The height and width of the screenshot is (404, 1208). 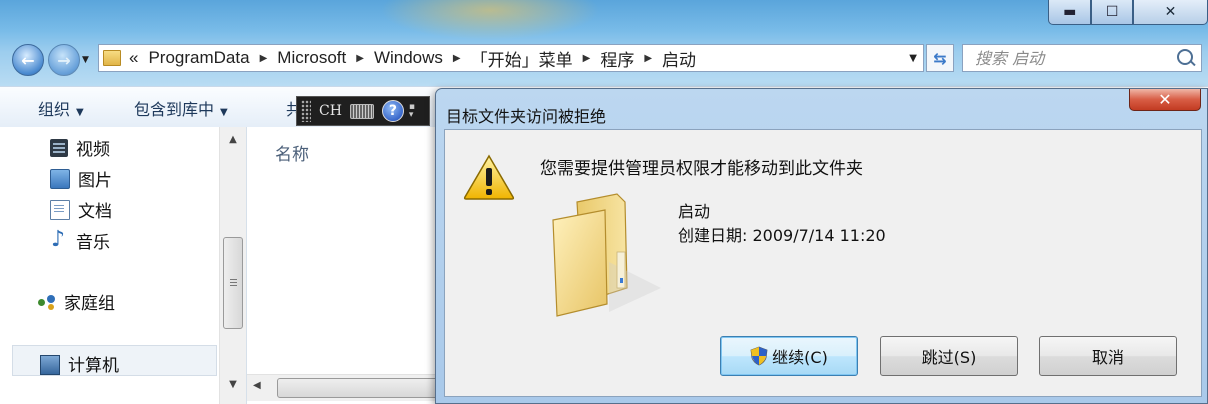 I want to click on skip-button: 跳过(S), so click(x=949, y=356).